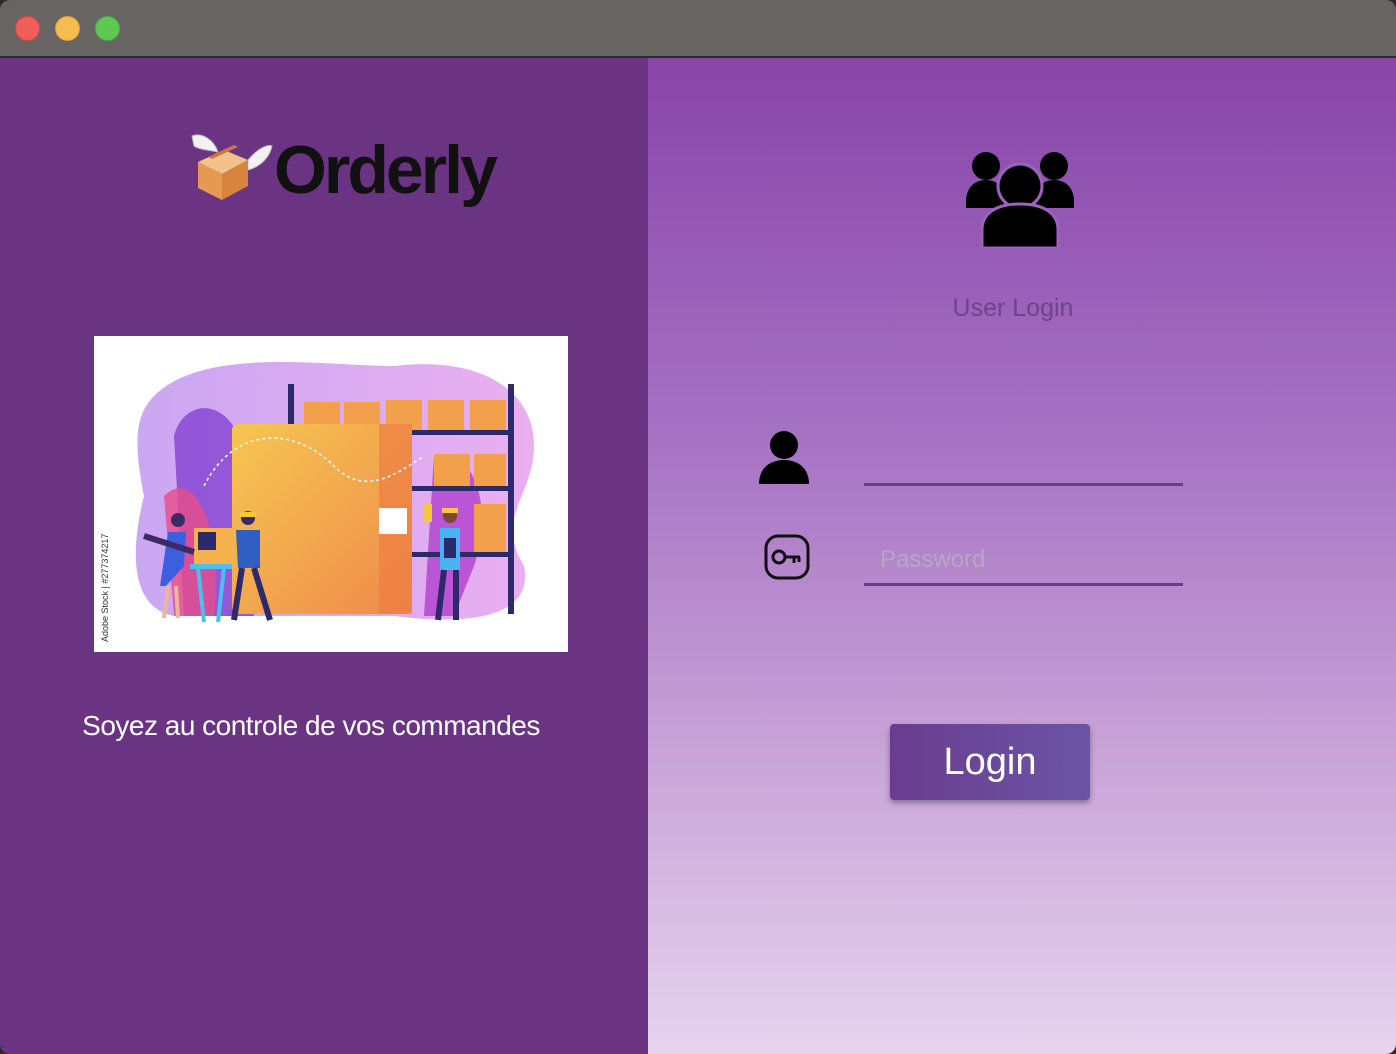 This screenshot has width=1396, height=1054. What do you see at coordinates (67, 28) in the screenshot?
I see `window-minimize-button` at bounding box center [67, 28].